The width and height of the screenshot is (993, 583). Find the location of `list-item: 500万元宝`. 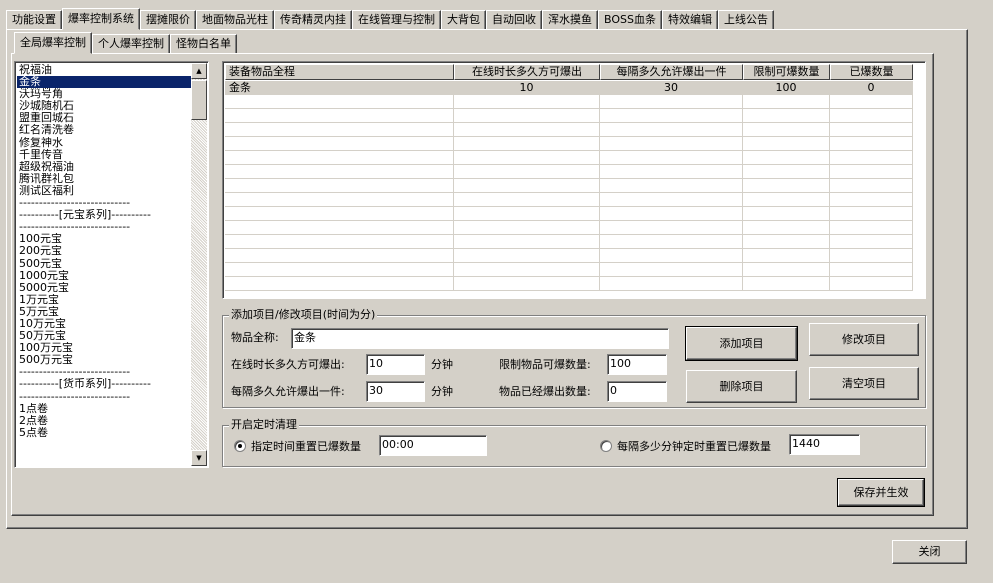

list-item: 500万元宝 is located at coordinates (104, 360).